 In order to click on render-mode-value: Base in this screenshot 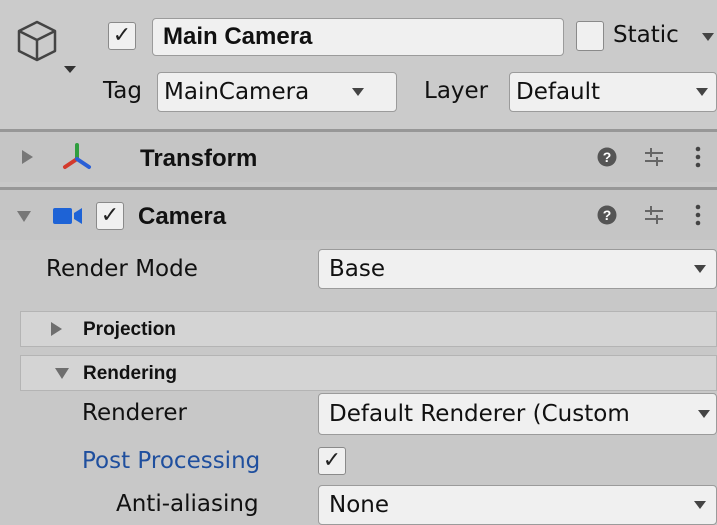, I will do `click(357, 269)`.